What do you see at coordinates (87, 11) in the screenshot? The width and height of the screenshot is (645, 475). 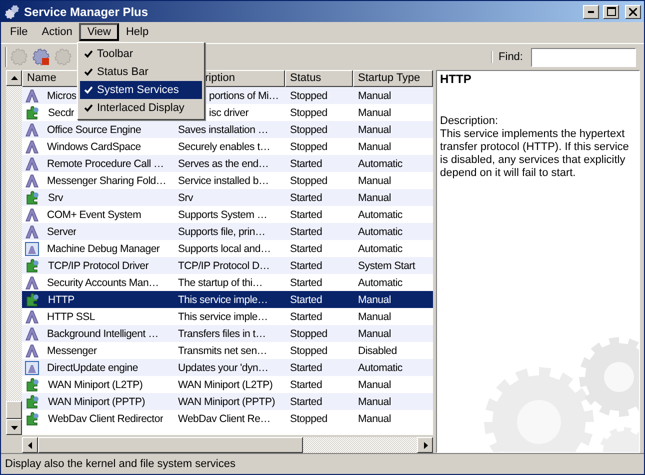 I see `window-title: Service Manager Plus` at bounding box center [87, 11].